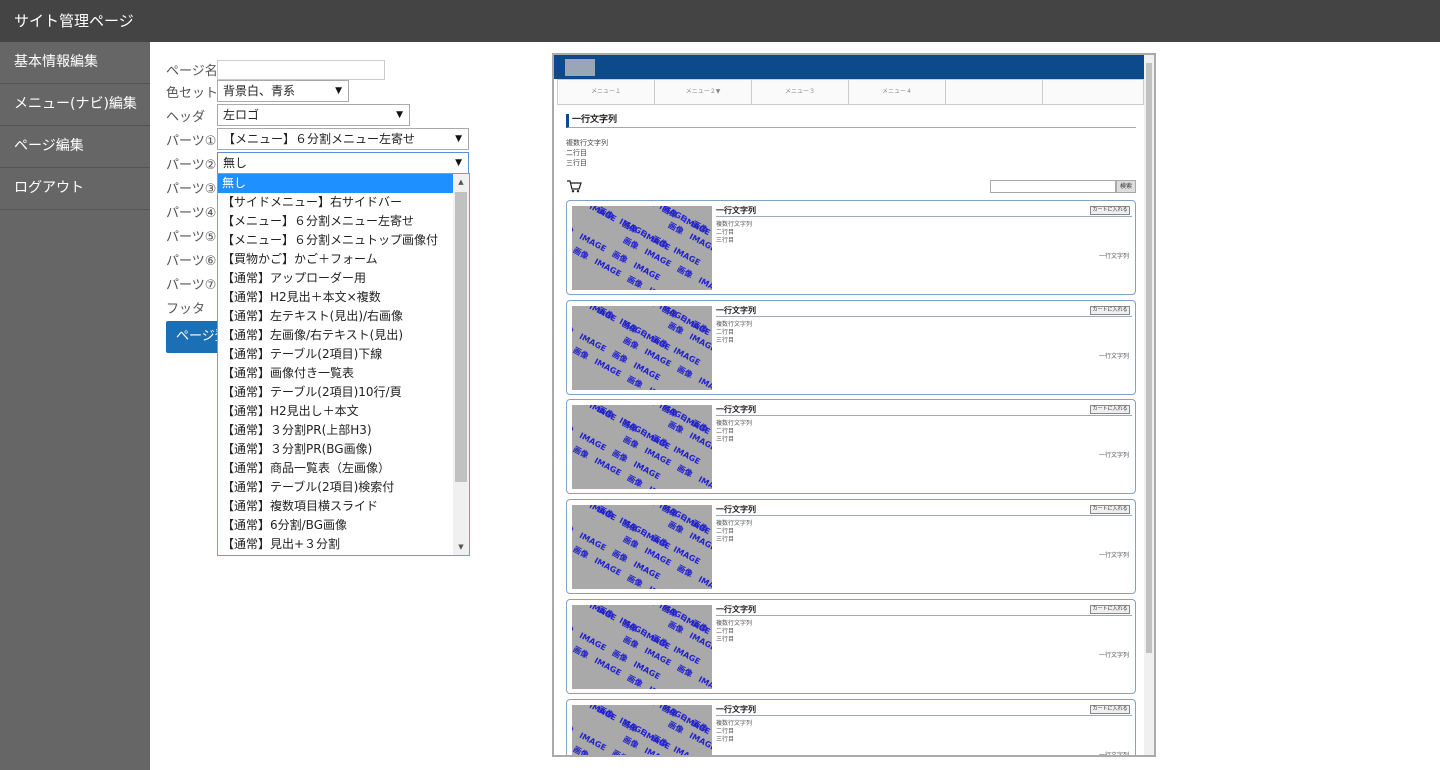 This screenshot has width=1440, height=770. What do you see at coordinates (576, 153) in the screenshot?
I see `preview-text-line: 二行目` at bounding box center [576, 153].